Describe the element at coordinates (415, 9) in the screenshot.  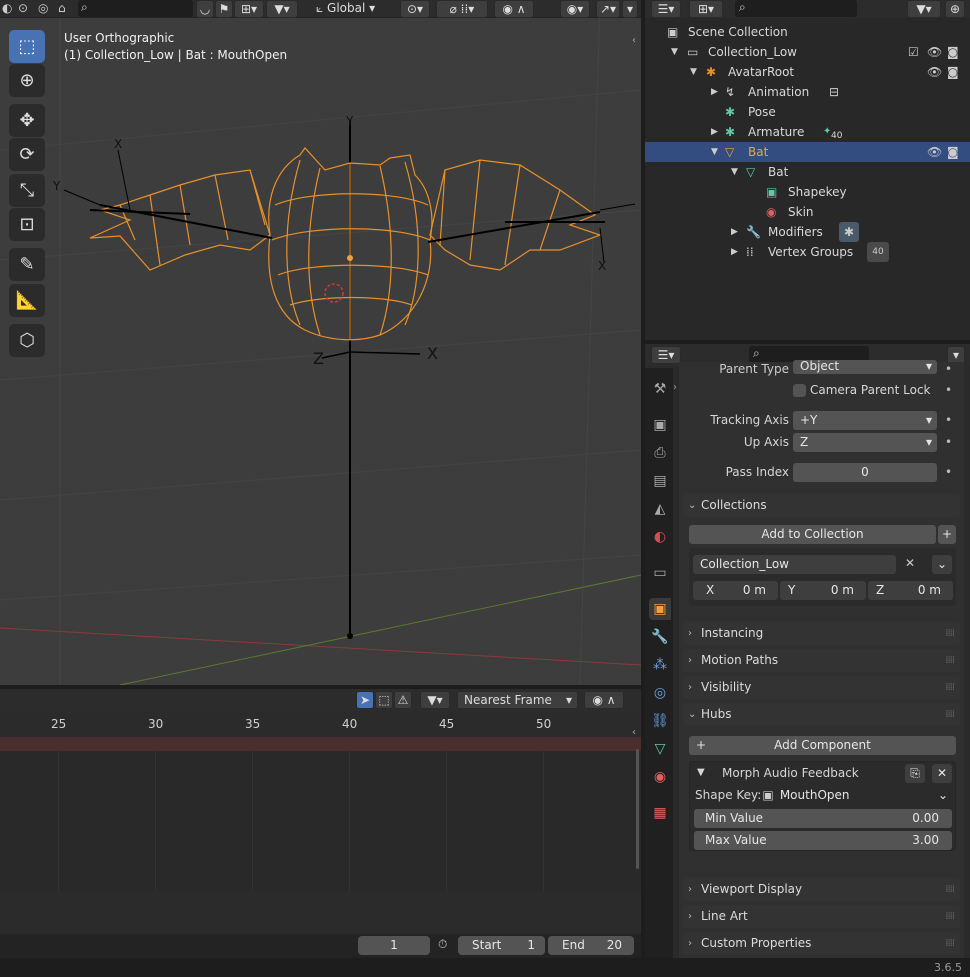
I see `pivot-point-button: ⊙▾` at that location.